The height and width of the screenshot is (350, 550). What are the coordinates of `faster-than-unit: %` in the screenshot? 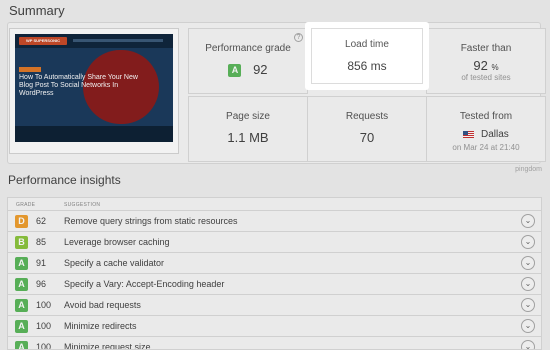 It's located at (495, 67).